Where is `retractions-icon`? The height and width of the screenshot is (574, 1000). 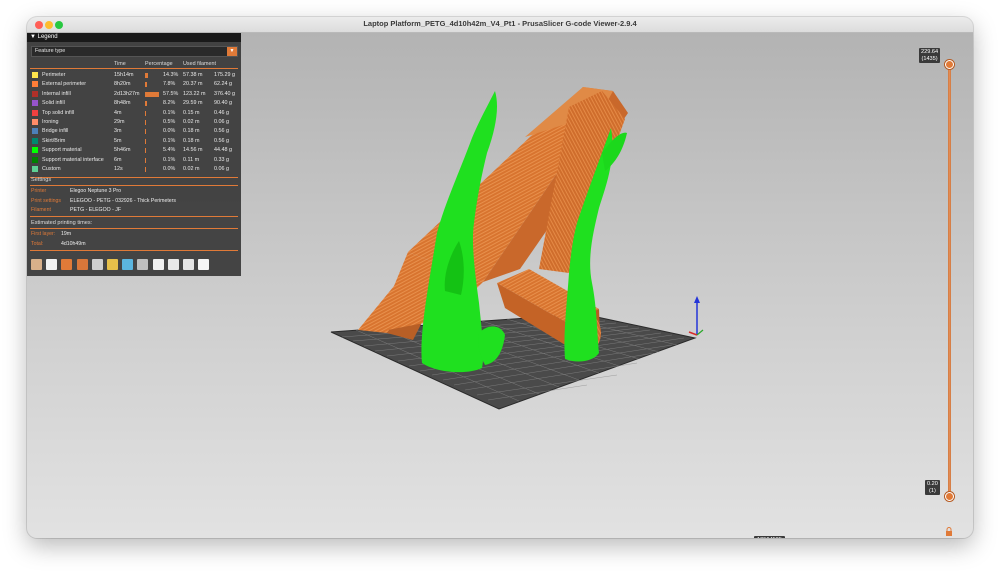
retractions-icon is located at coordinates (67, 264).